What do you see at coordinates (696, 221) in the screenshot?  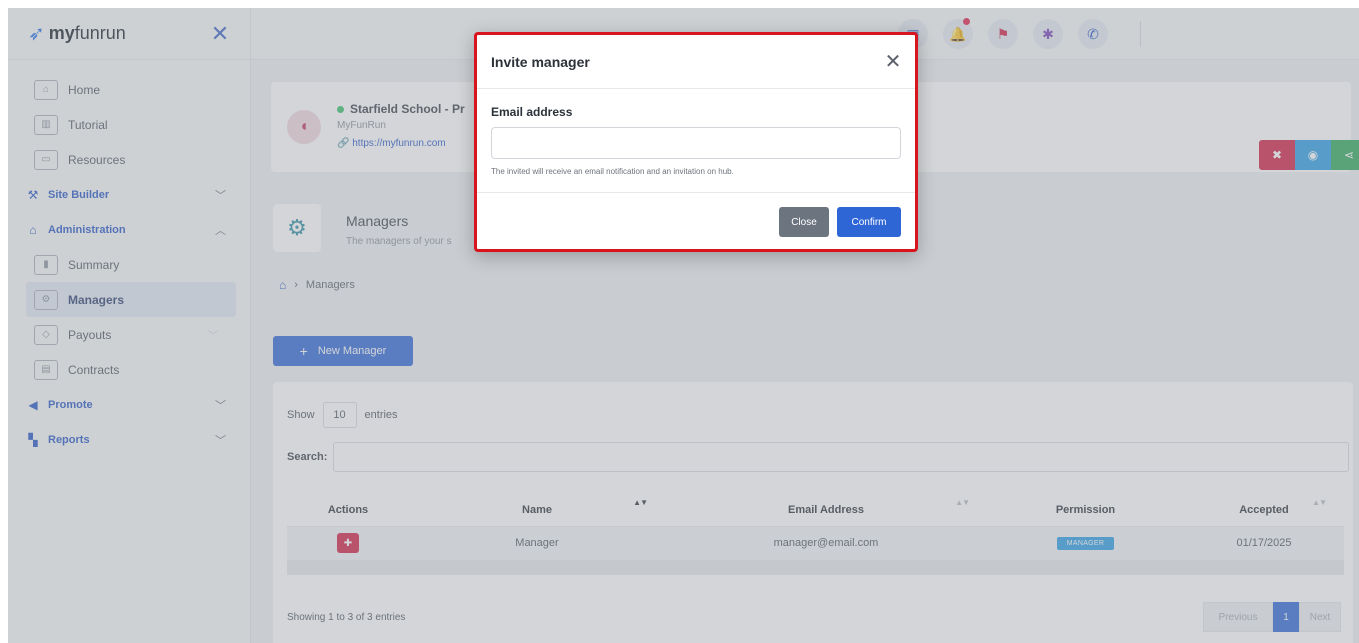 I see `modal-footer: Close Confirm` at bounding box center [696, 221].